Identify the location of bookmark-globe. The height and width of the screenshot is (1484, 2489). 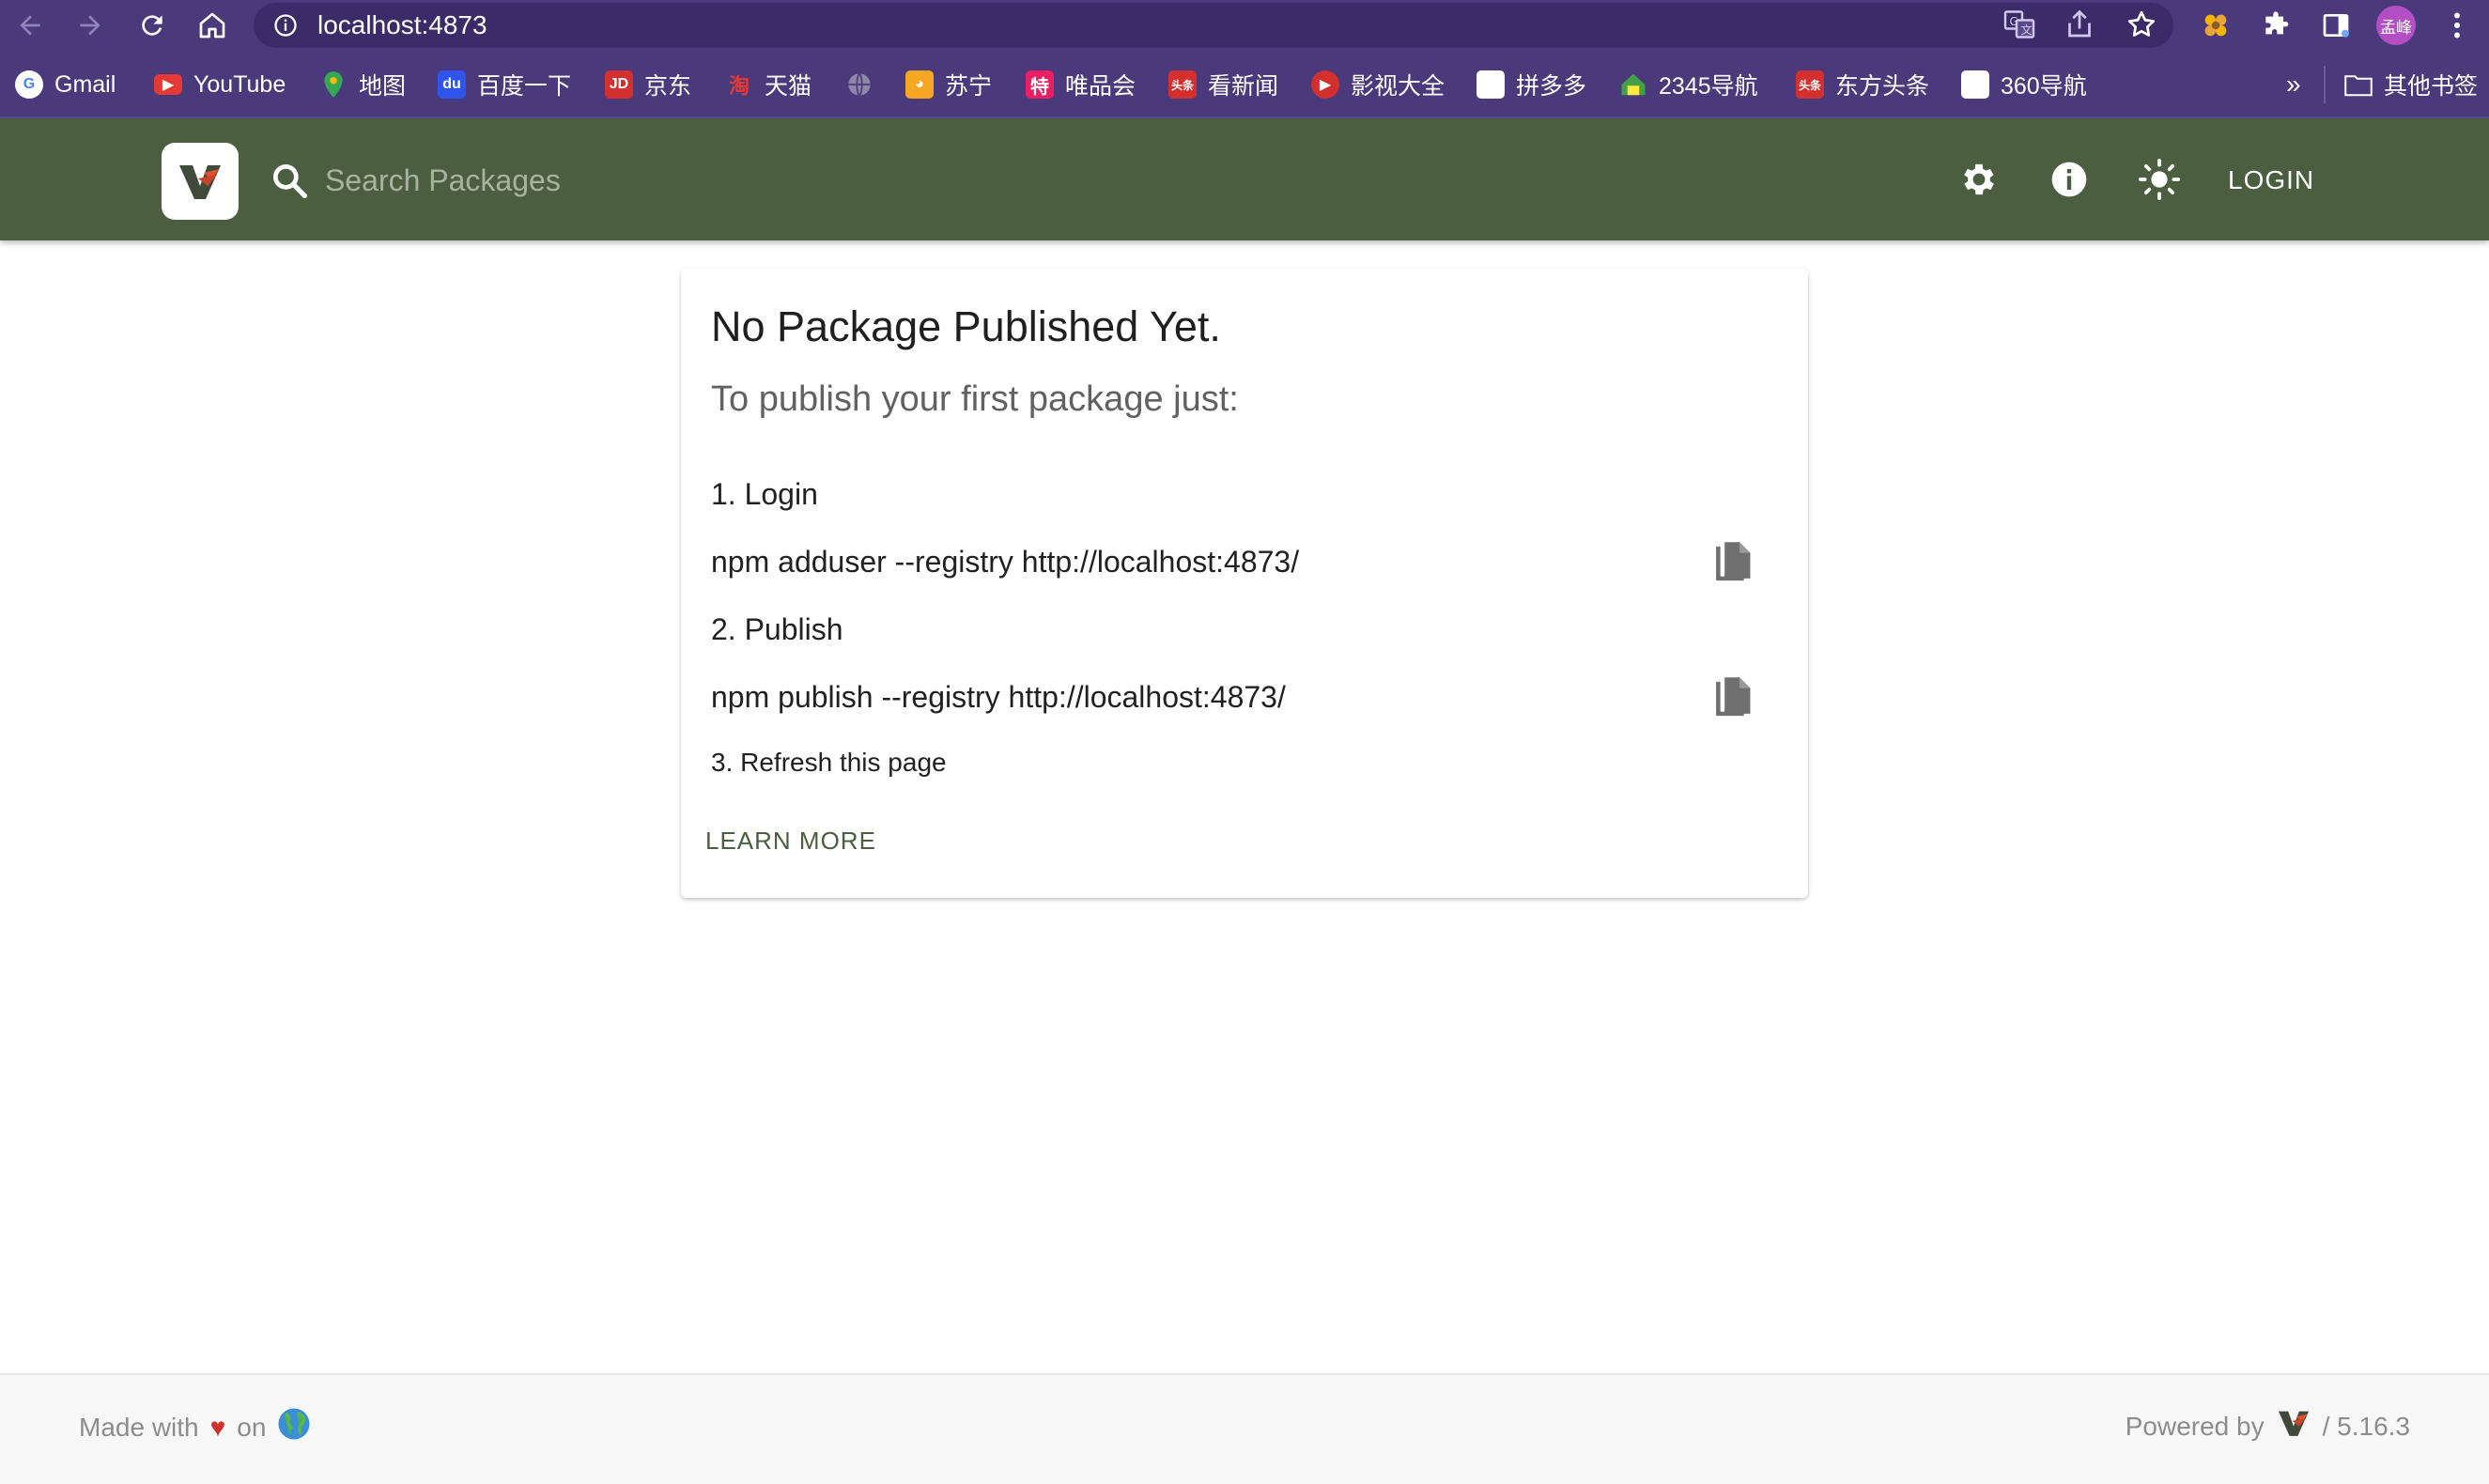
(859, 84).